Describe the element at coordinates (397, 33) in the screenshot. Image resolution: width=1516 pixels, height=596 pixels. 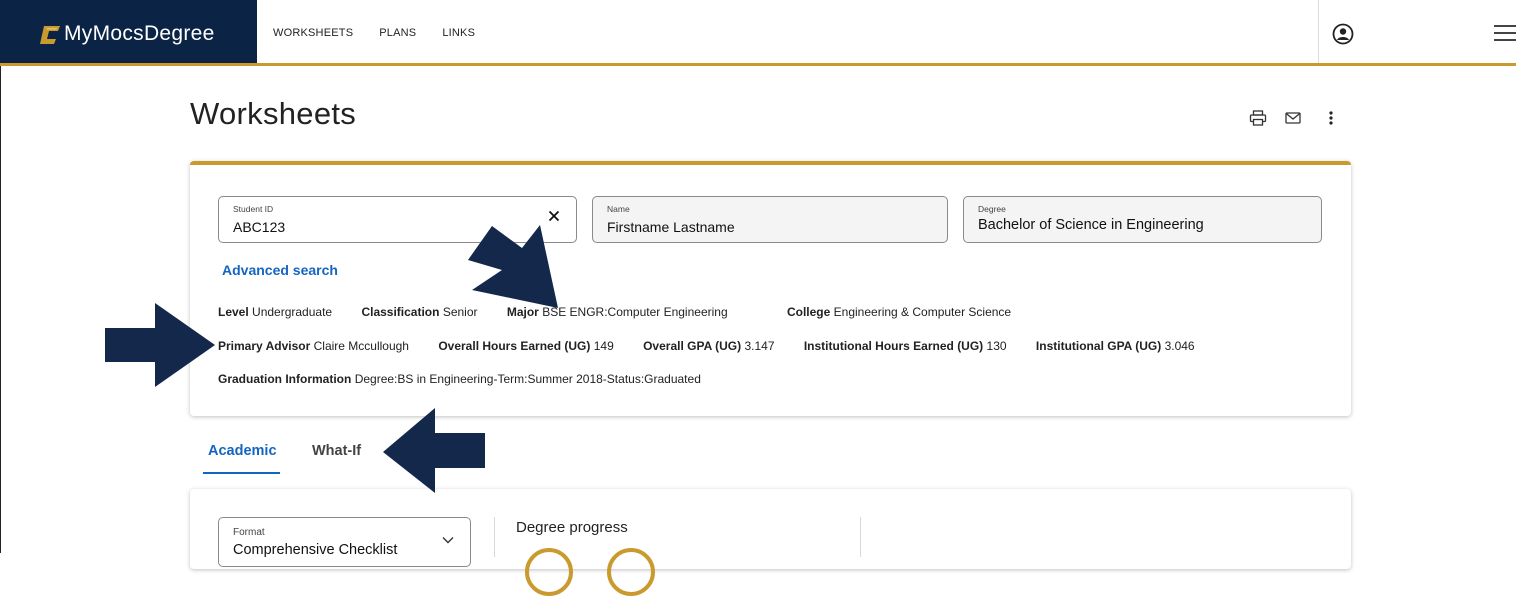
I see `nav-plans: PLANS` at that location.